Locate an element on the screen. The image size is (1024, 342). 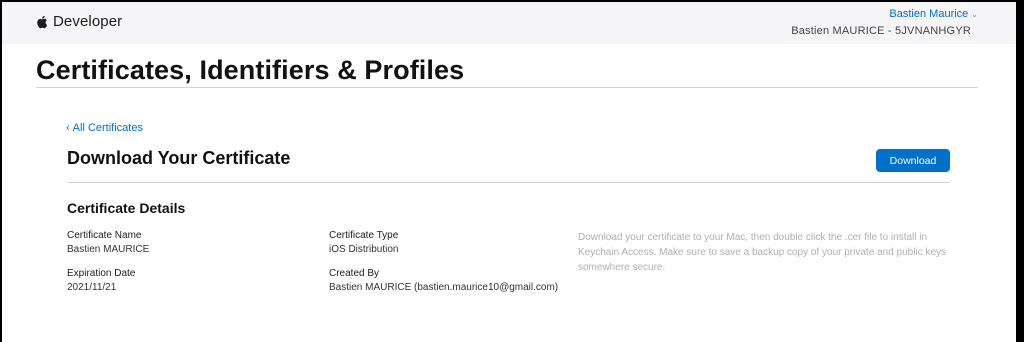
chevron-left-icon: ‹ is located at coordinates (68, 128).